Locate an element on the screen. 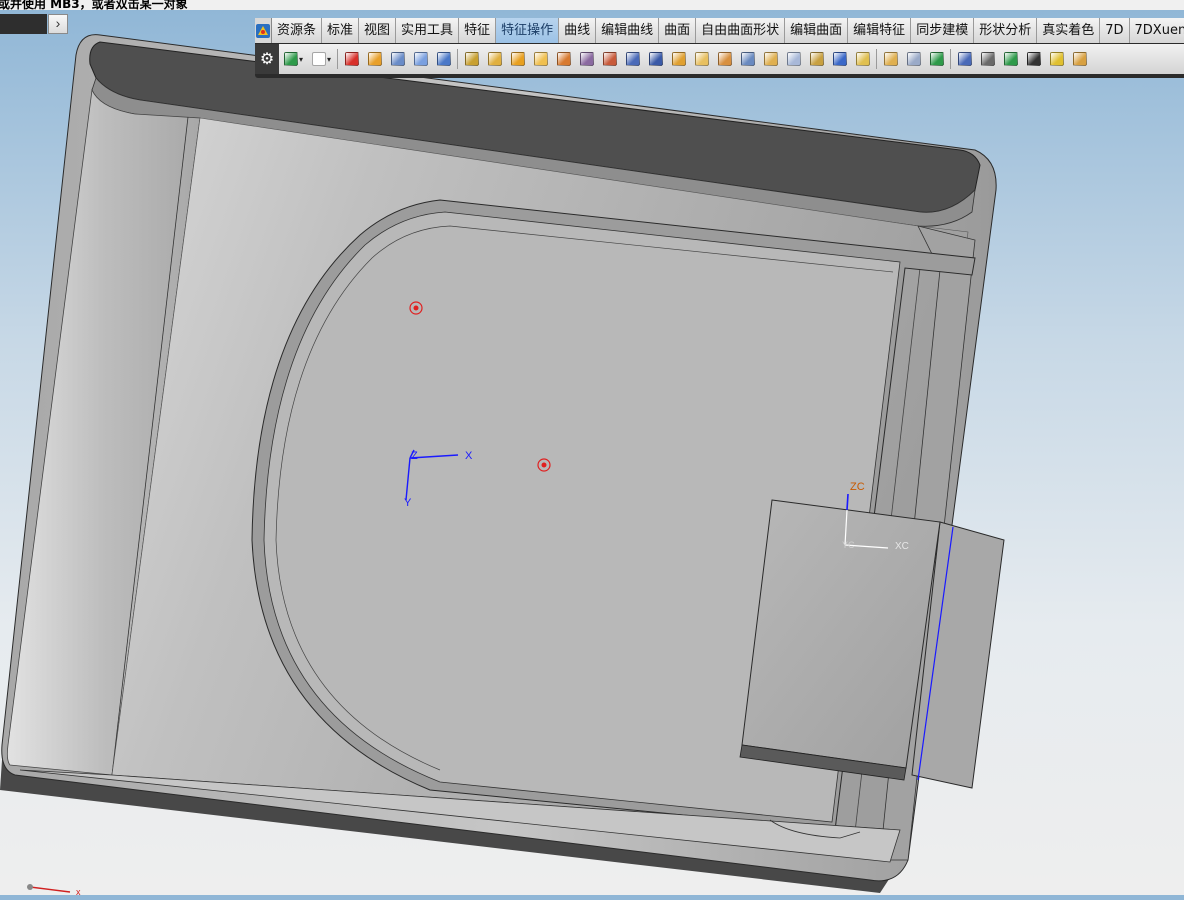 Image resolution: width=1184 pixels, height=900 pixels. feature-operation-toolbar: ⚙ ▾ ▾ is located at coordinates (719, 59).